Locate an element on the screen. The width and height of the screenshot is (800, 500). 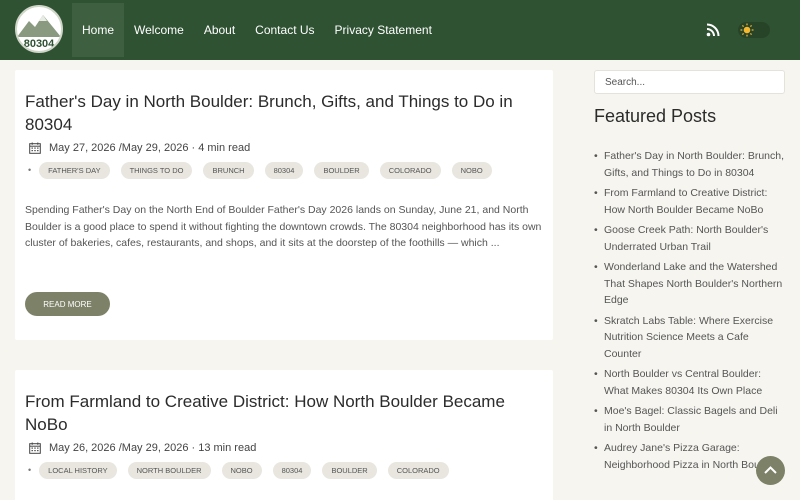
featured-posts-heading: Featured Posts is located at coordinates (655, 116).